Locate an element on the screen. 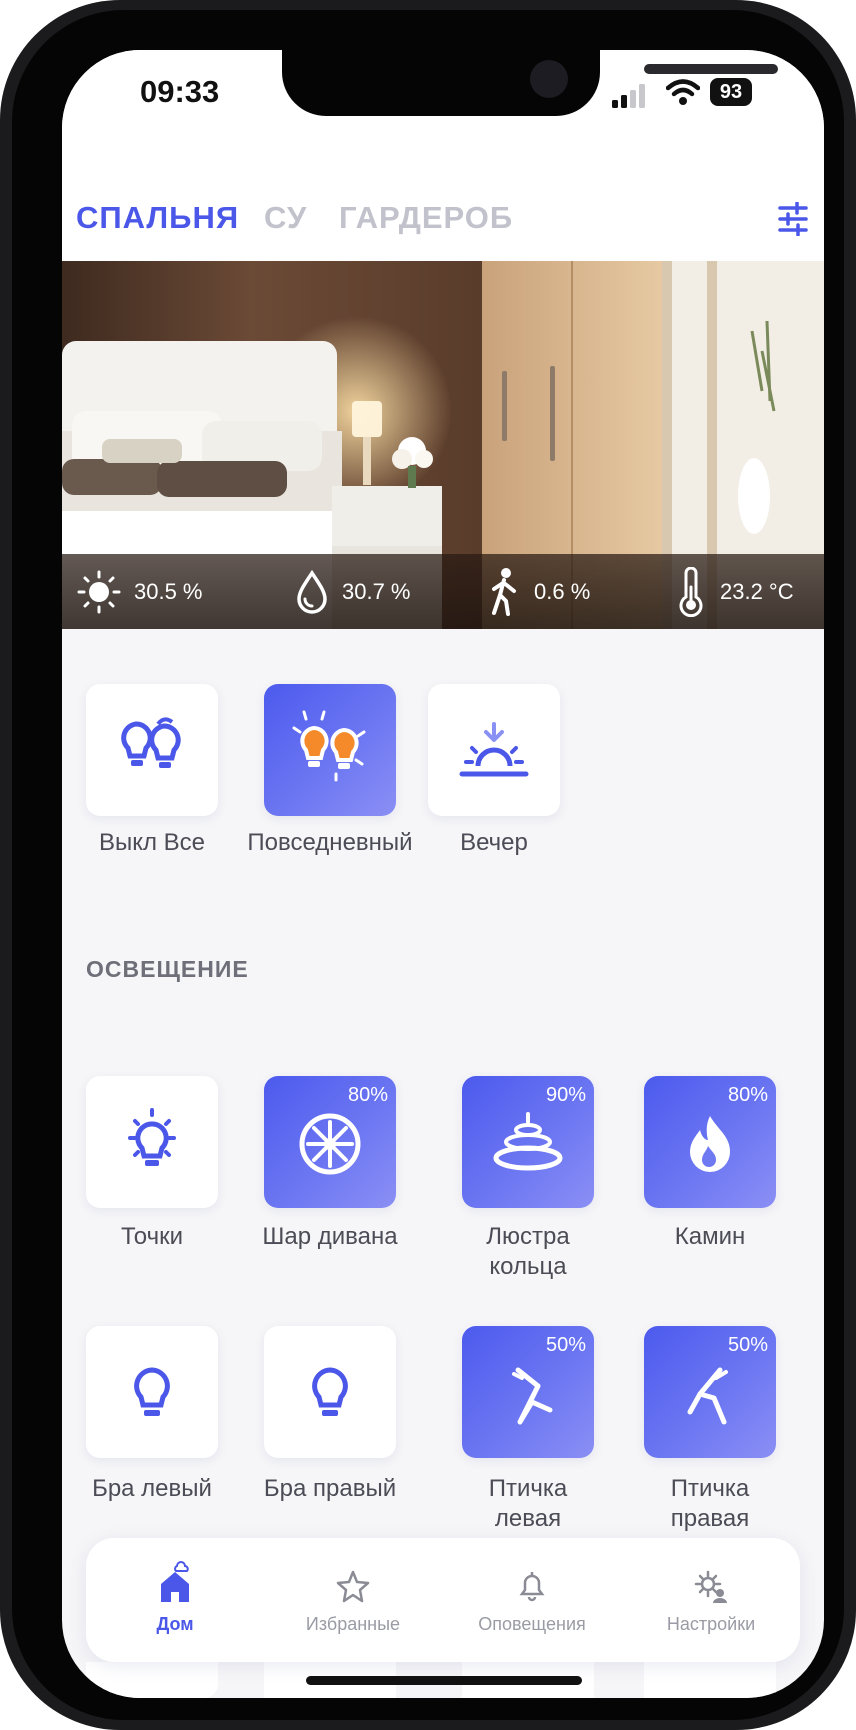 The image size is (856, 1730). light-bird-right-label-text: Птичка правая is located at coordinates (710, 1503).